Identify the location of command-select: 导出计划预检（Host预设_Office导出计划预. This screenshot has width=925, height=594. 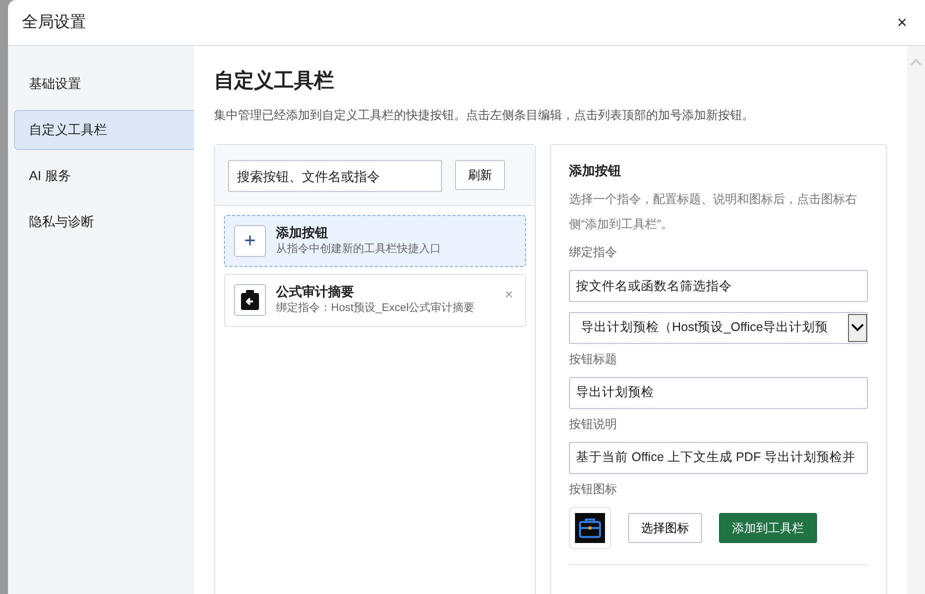
(718, 328).